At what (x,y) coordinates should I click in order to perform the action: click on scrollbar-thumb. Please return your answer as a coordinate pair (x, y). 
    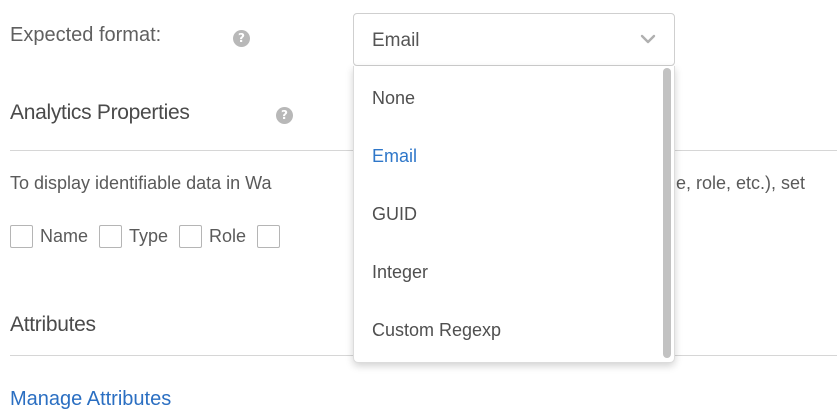
    Looking at the image, I should click on (667, 213).